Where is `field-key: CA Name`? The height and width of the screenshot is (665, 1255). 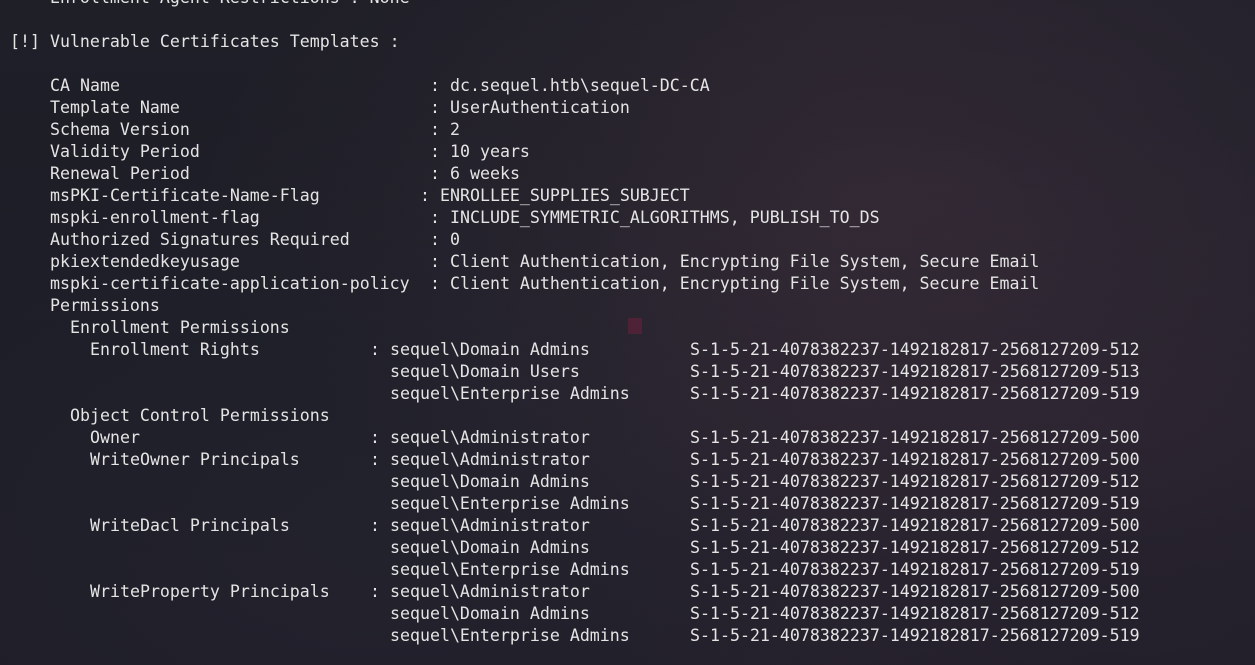 field-key: CA Name is located at coordinates (85, 85).